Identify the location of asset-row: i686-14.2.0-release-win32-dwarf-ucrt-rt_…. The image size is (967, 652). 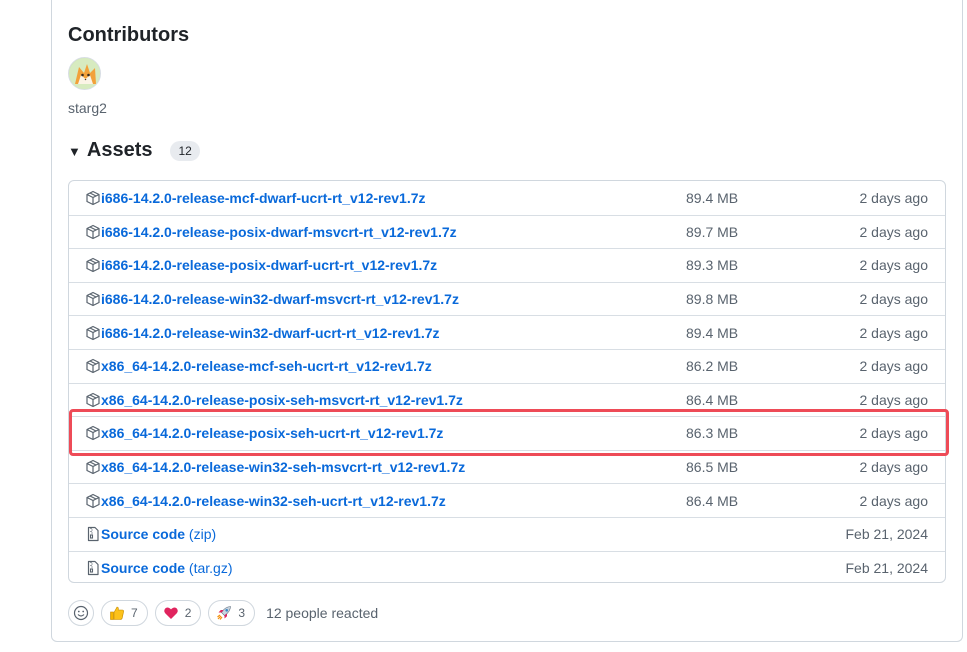
(507, 332).